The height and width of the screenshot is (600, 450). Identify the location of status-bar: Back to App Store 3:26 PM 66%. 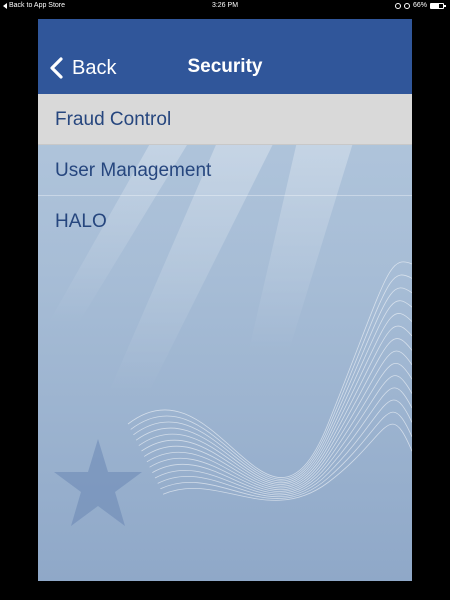
(225, 6).